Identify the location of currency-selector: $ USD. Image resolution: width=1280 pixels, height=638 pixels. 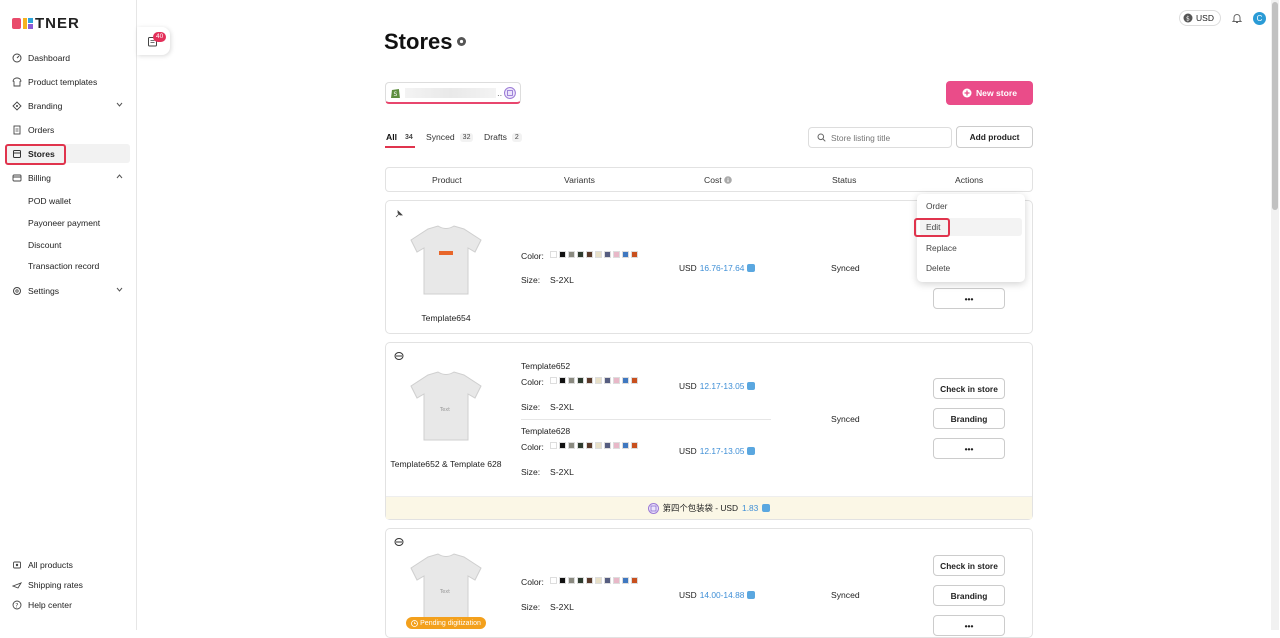
(1200, 18).